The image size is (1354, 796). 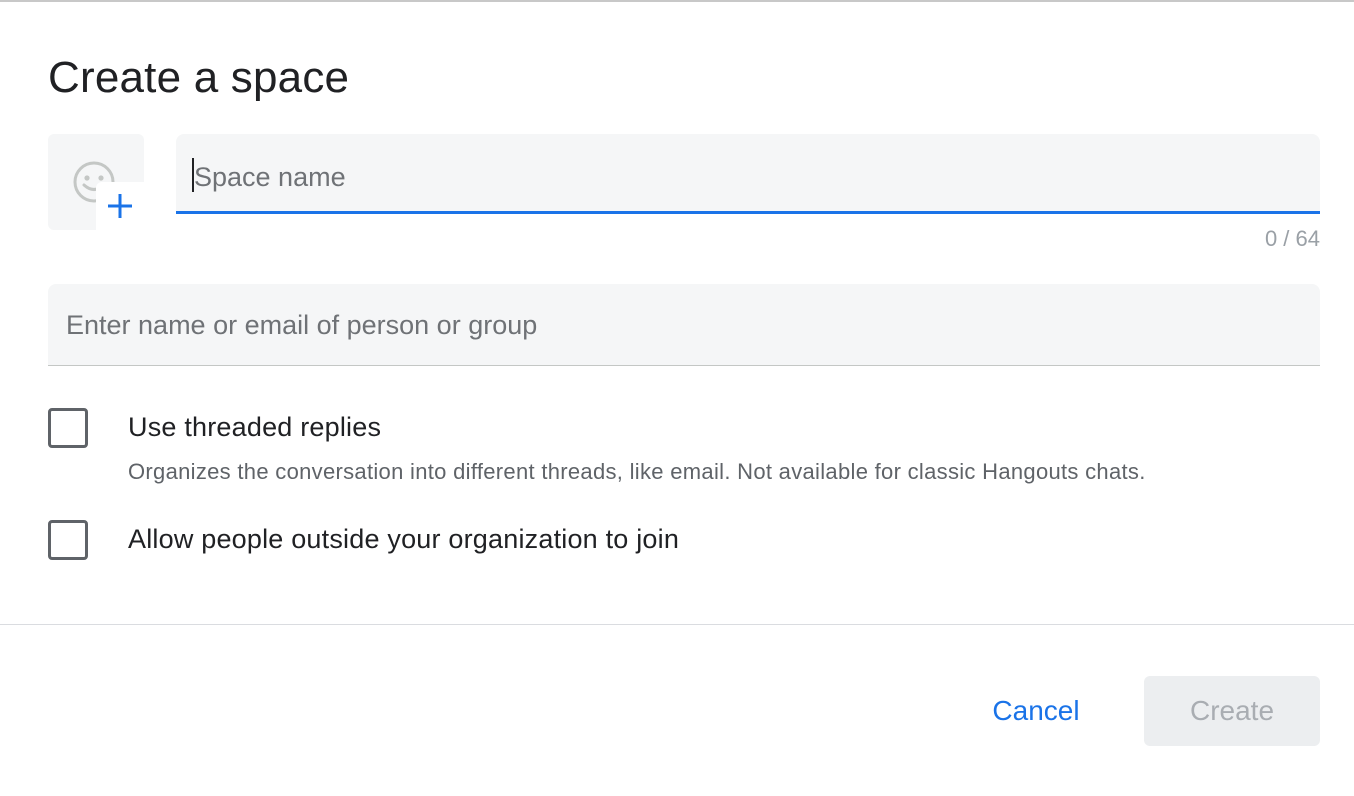 I want to click on dialog-top-edge, so click(x=677, y=1).